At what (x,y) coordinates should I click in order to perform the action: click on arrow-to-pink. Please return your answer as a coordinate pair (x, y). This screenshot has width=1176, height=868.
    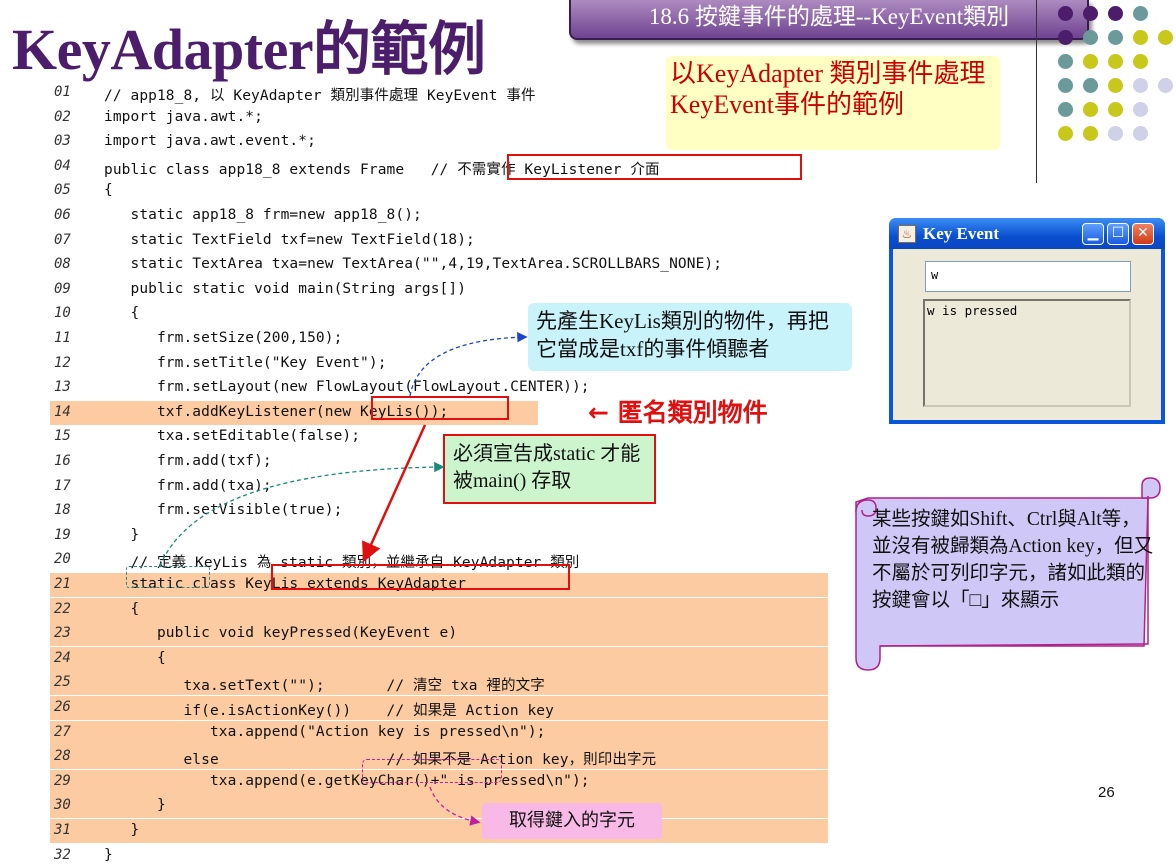
    Looking at the image, I should click on (455, 806).